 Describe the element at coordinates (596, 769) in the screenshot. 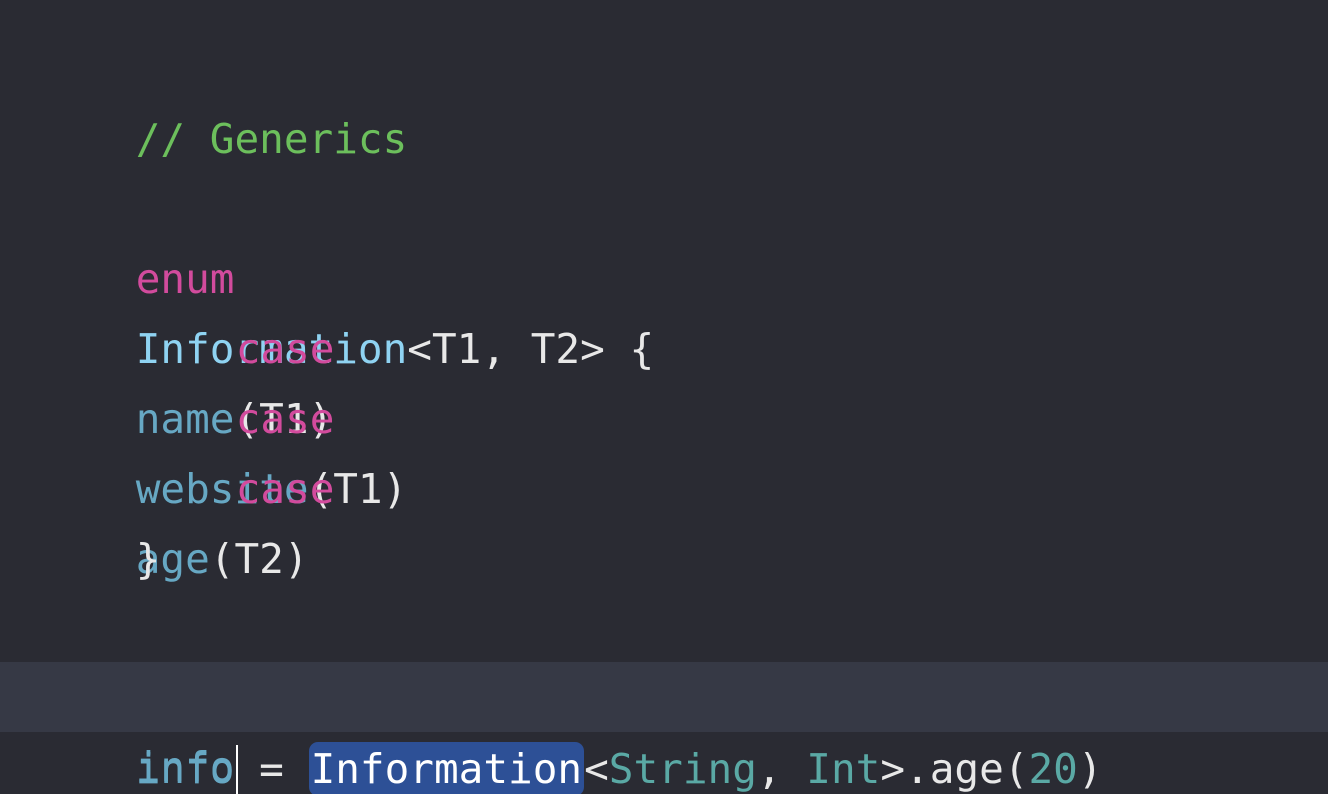

I see `generic-open: <` at that location.